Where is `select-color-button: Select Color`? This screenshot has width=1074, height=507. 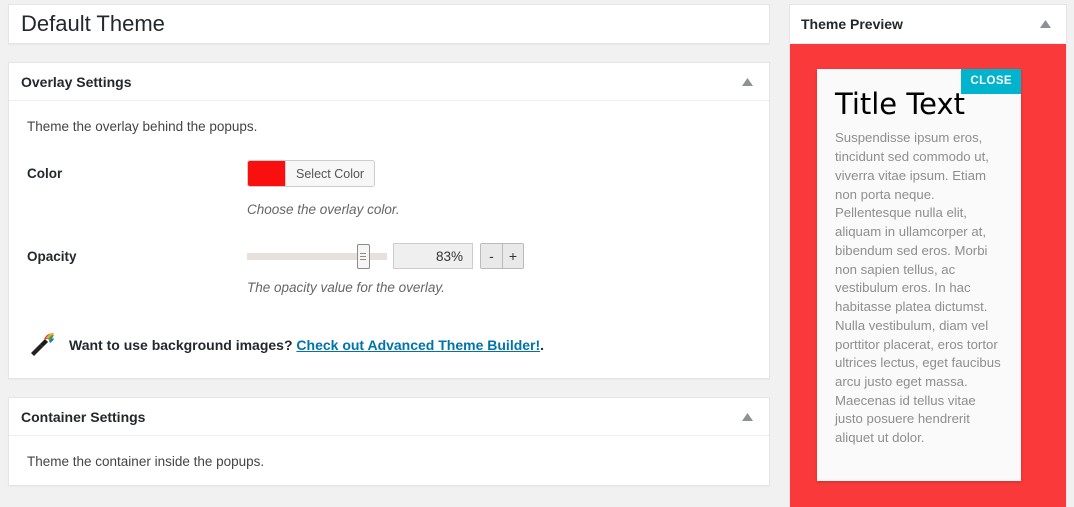
select-color-button: Select Color is located at coordinates (330, 173).